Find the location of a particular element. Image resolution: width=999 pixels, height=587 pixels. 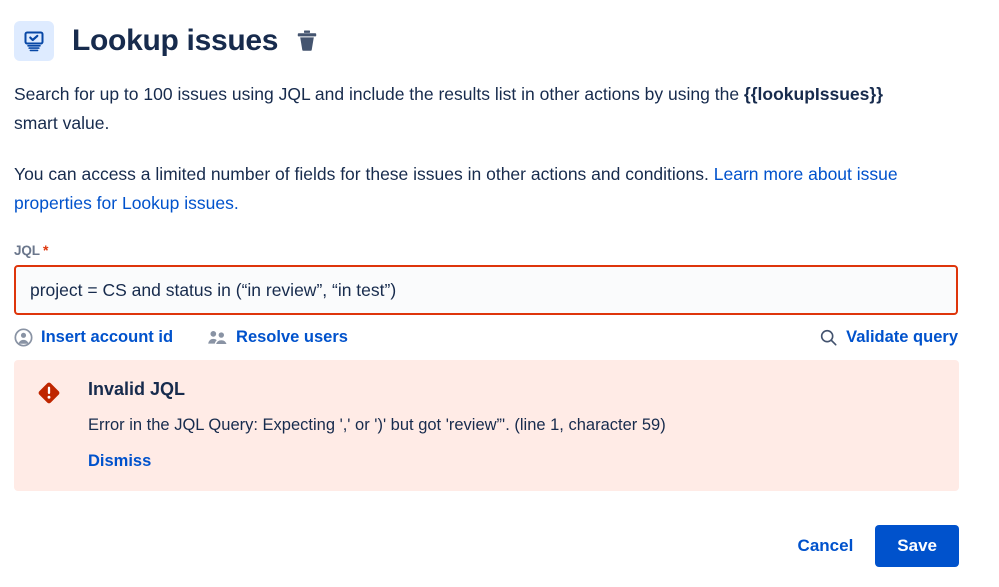

panel-header: Lookup issues is located at coordinates (486, 31).